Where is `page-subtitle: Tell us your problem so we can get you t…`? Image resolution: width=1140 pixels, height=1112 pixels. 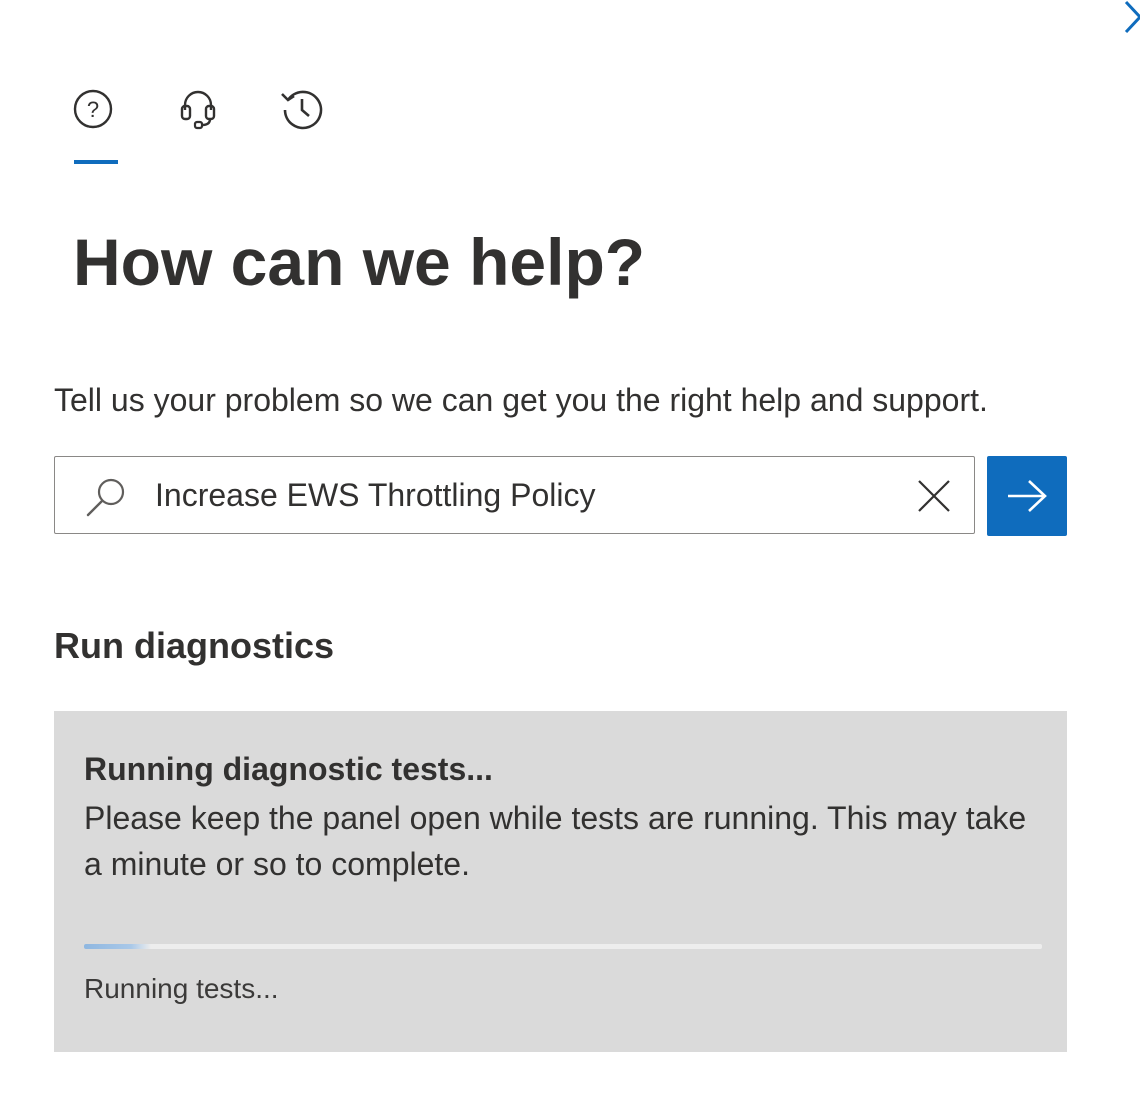 page-subtitle: Tell us your problem so we can get you t… is located at coordinates (521, 400).